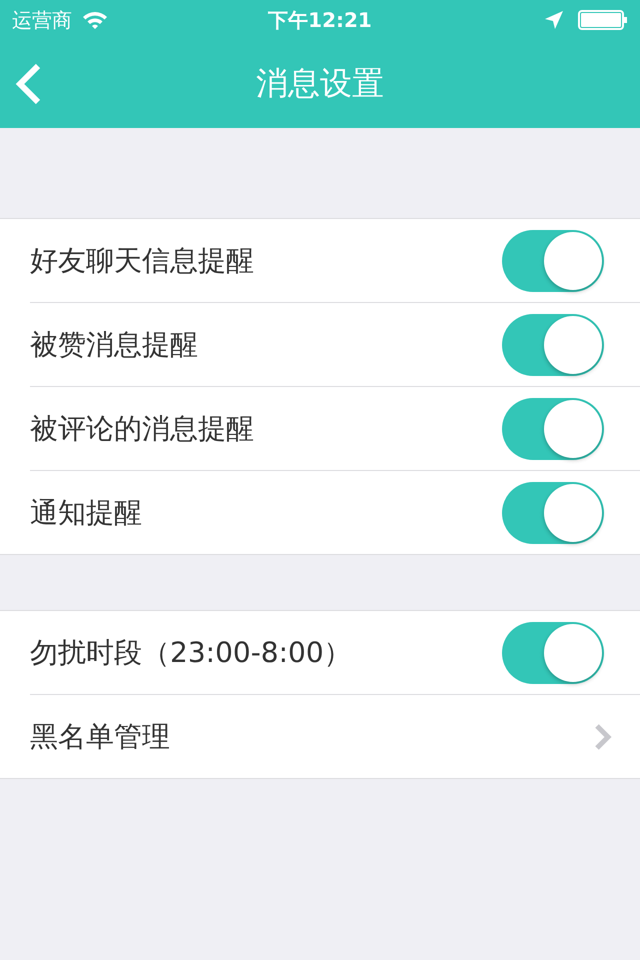 Image resolution: width=640 pixels, height=960 pixels. I want to click on chevron-icon, so click(603, 736).